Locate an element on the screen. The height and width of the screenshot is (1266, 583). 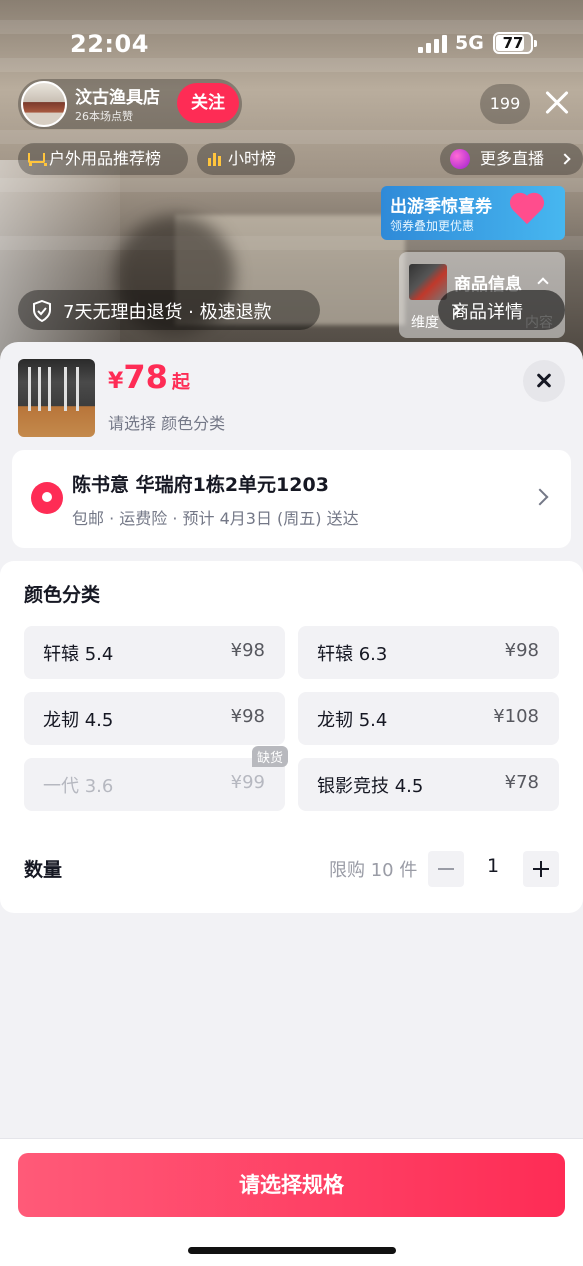
selection-hint: 请选择 颜色分类 is located at coordinates (167, 423).